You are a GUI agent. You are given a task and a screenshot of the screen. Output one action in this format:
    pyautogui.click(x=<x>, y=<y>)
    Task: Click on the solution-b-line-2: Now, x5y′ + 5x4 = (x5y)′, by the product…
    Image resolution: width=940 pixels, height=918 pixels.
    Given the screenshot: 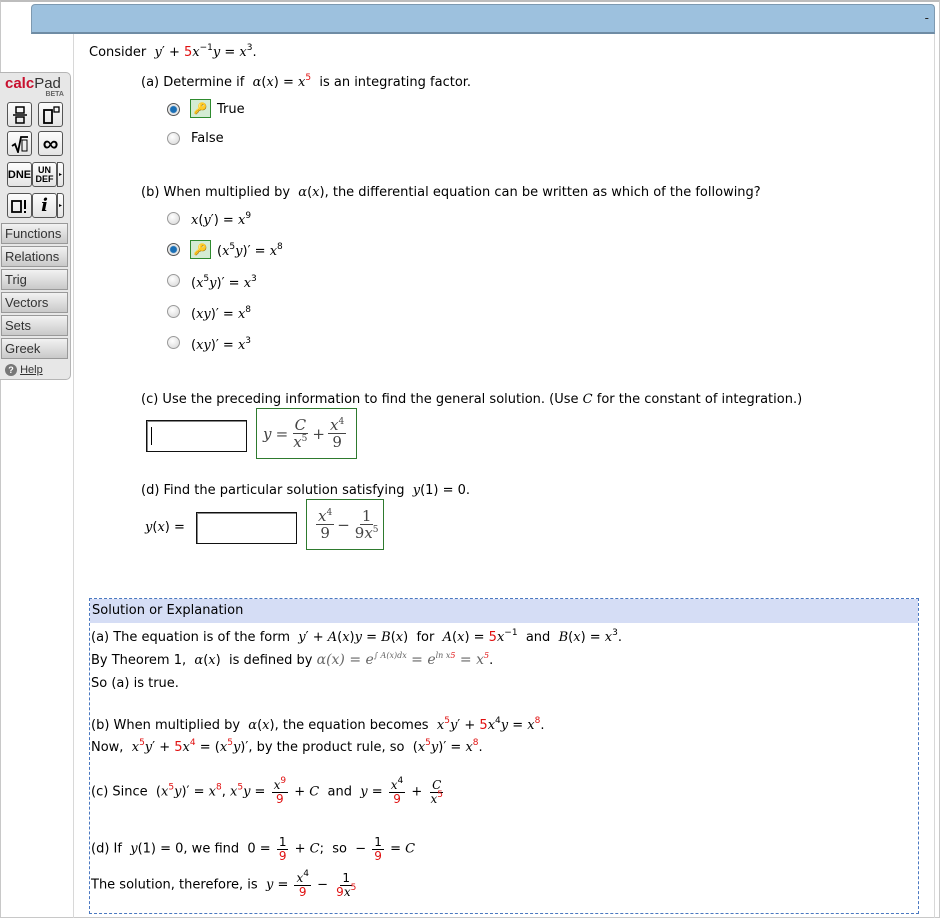 What is the action you would take?
    pyautogui.click(x=287, y=747)
    